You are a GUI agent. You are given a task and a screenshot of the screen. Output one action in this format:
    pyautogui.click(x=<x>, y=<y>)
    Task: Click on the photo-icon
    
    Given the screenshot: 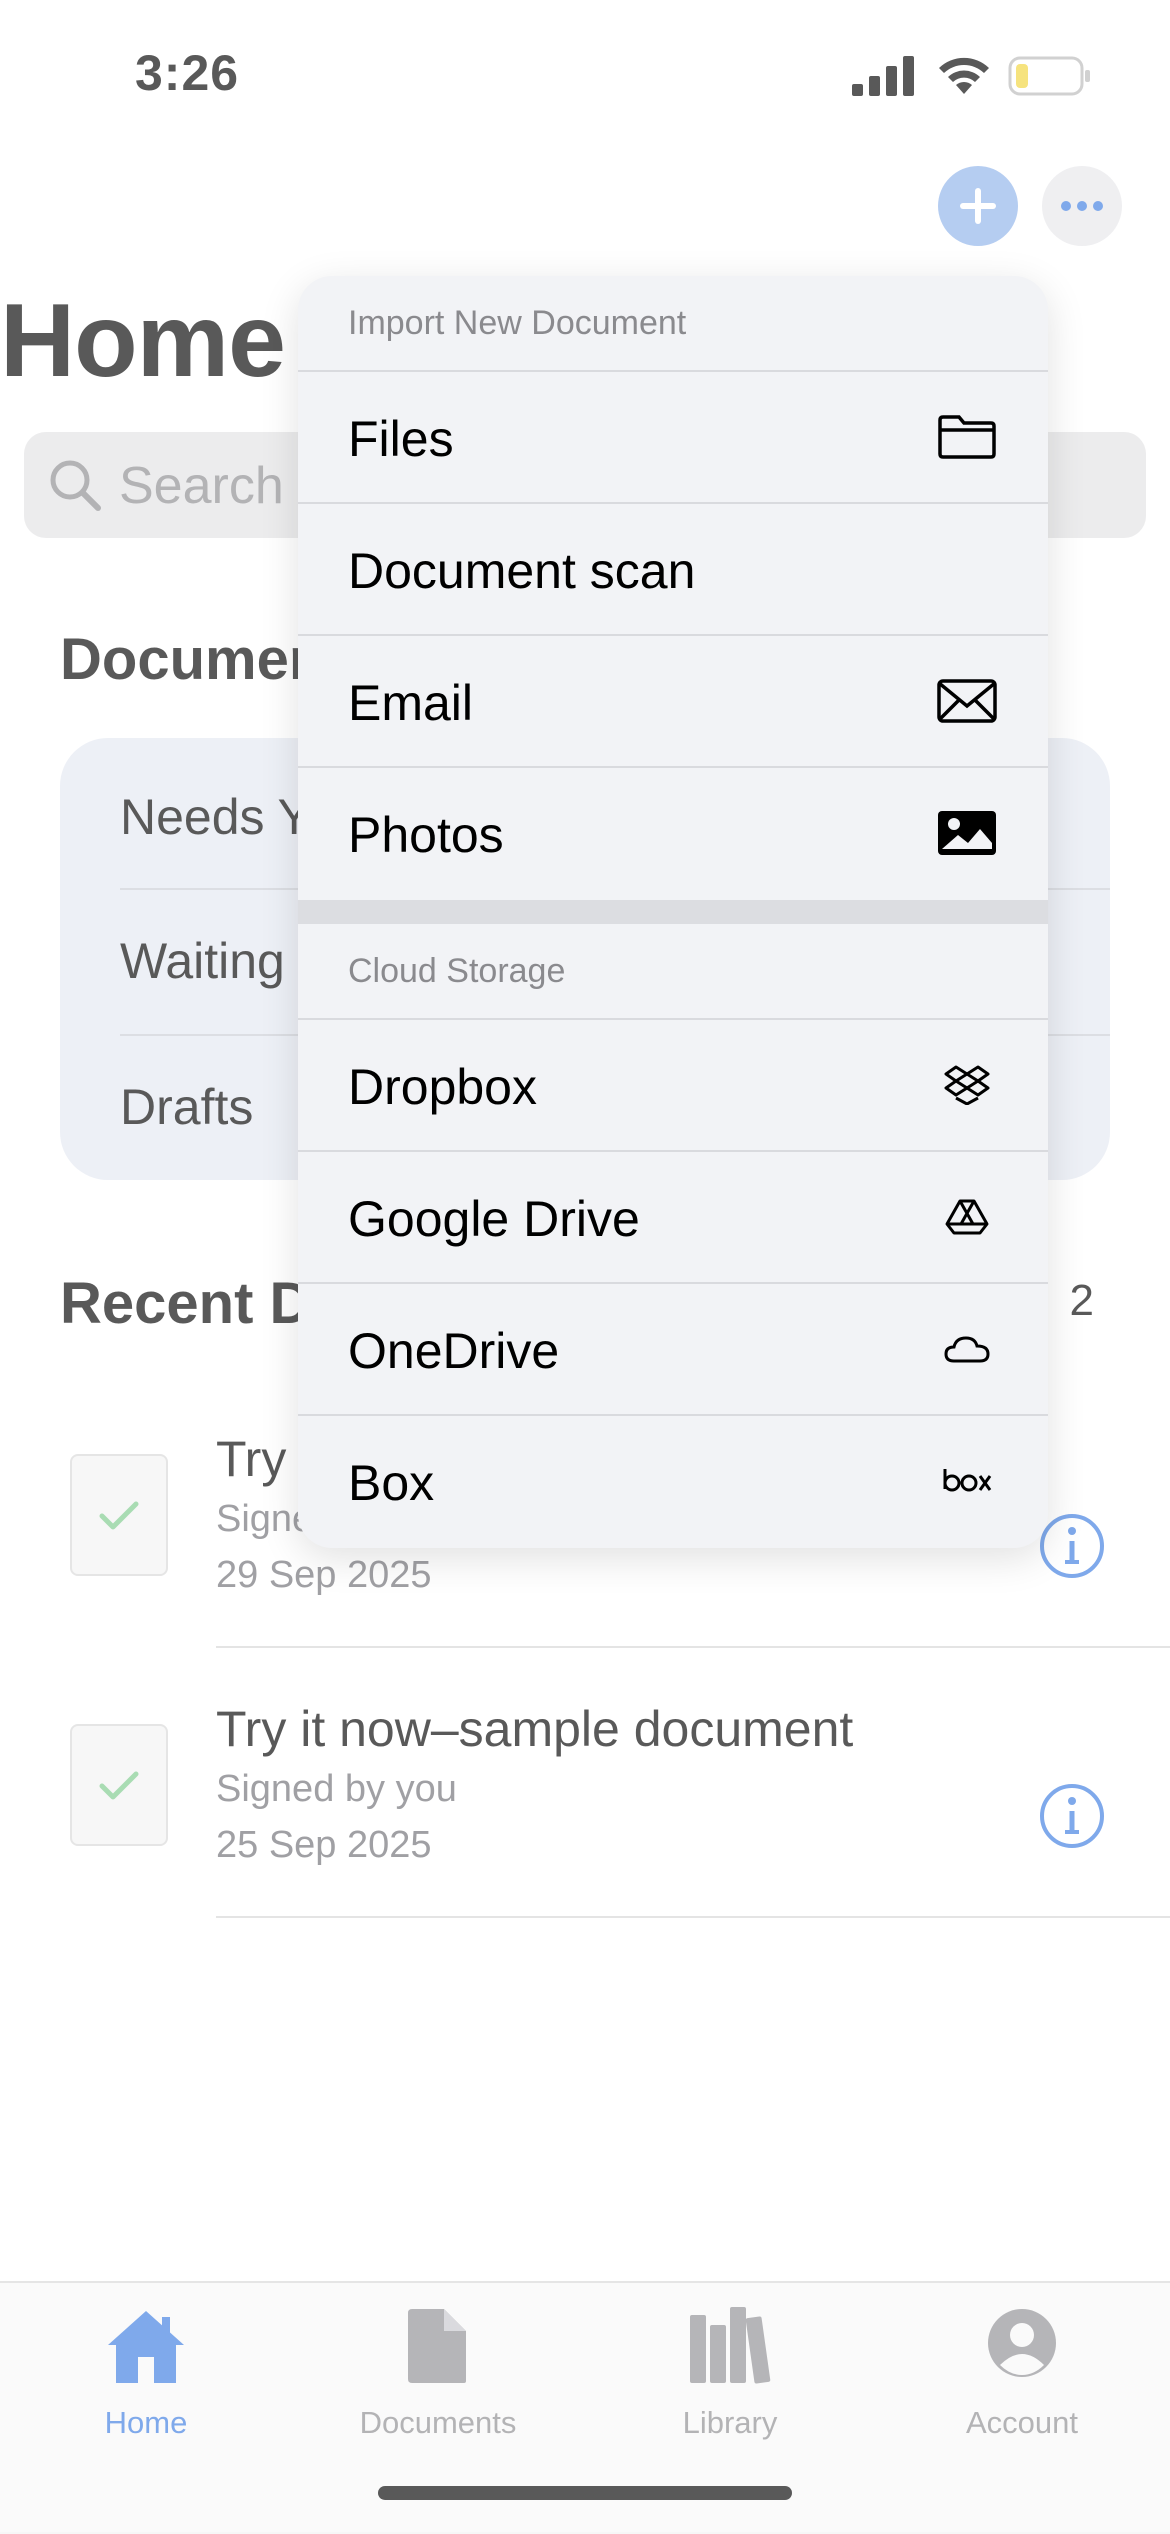 What is the action you would take?
    pyautogui.click(x=967, y=833)
    